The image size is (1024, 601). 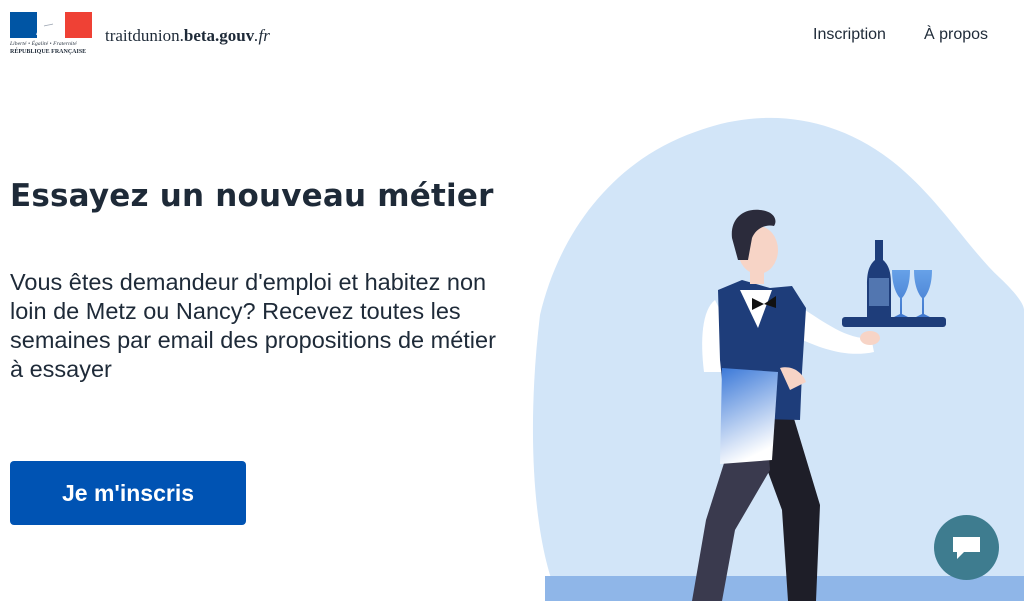 What do you see at coordinates (219, 35) in the screenshot?
I see `brand-domain: beta.gouv` at bounding box center [219, 35].